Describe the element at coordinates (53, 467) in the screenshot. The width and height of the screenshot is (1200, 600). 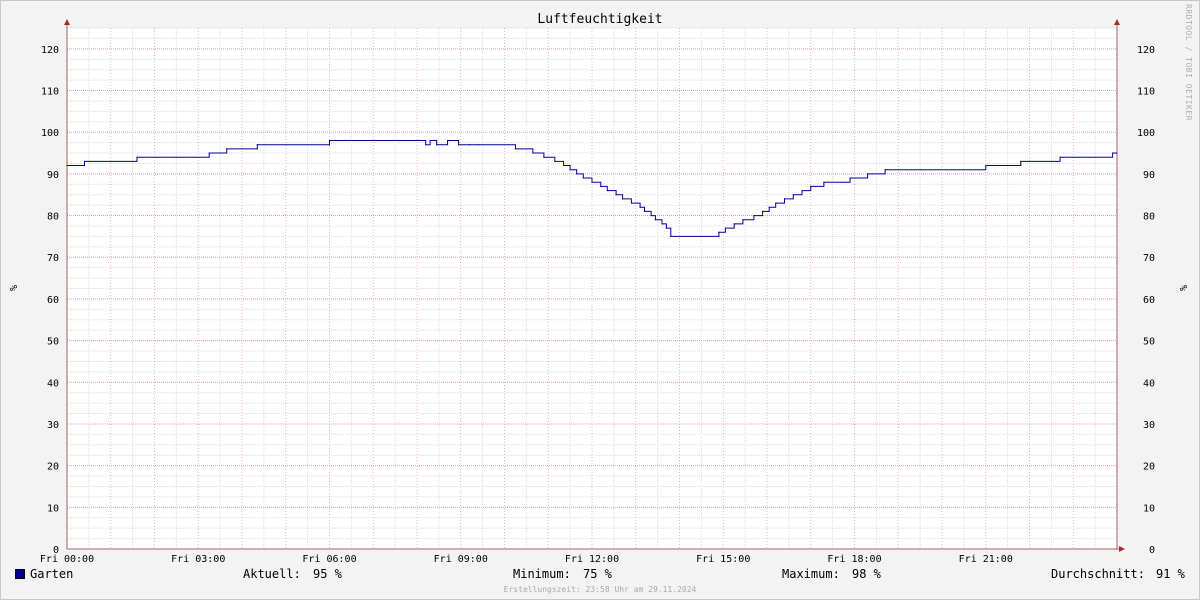
I see `y-tick-label-left: 20` at that location.